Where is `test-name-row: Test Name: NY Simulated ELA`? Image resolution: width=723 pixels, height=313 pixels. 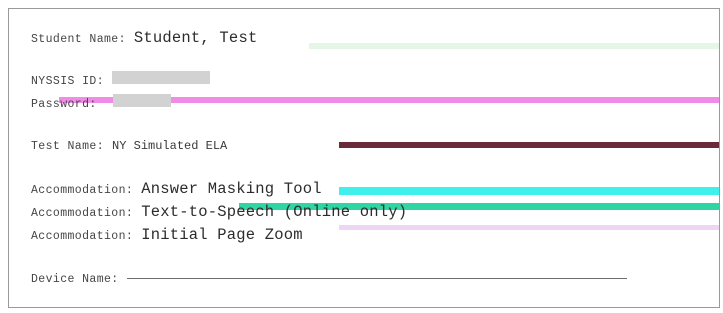
test-name-row: Test Name: NY Simulated ELA is located at coordinates (129, 146).